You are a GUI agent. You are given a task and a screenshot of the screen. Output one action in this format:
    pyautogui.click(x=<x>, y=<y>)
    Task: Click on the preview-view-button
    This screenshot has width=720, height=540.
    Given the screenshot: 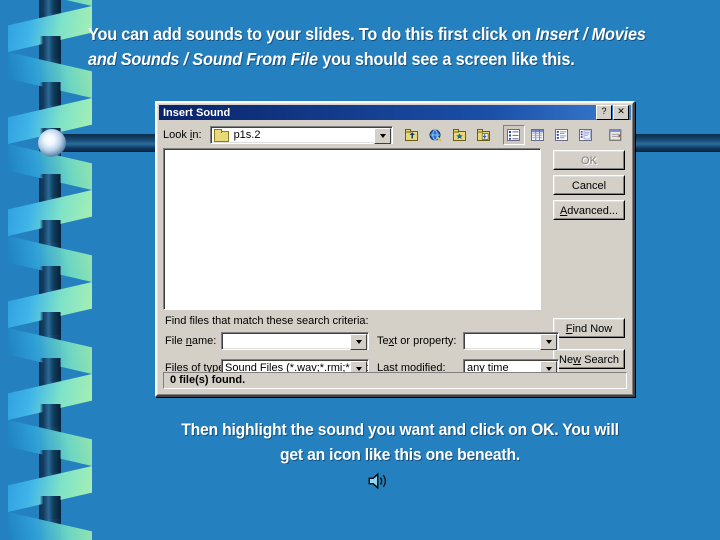 What is the action you would take?
    pyautogui.click(x=586, y=135)
    